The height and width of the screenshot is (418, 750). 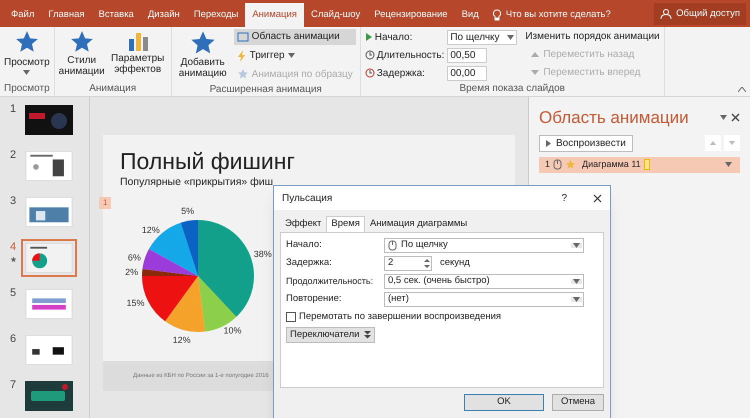 What do you see at coordinates (467, 55) in the screenshot?
I see `duration-field: 00,50` at bounding box center [467, 55].